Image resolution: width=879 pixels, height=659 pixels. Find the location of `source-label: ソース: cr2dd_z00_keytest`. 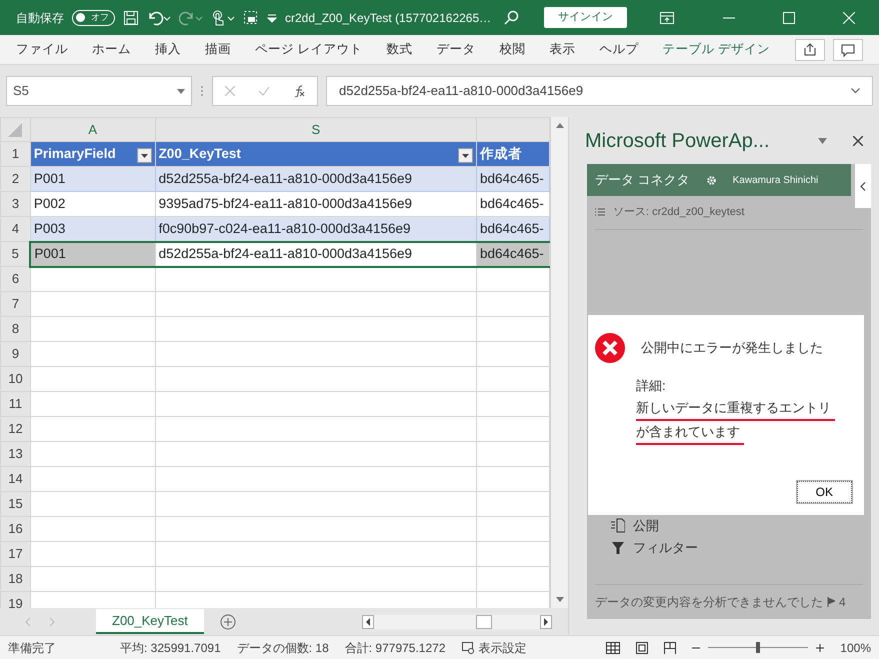

source-label: ソース: cr2dd_z00_keytest is located at coordinates (678, 212).